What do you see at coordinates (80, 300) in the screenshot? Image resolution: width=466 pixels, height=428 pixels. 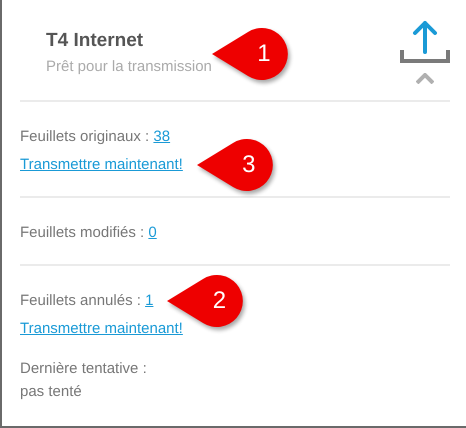 I see `count-label: Feuillets annulés :` at bounding box center [80, 300].